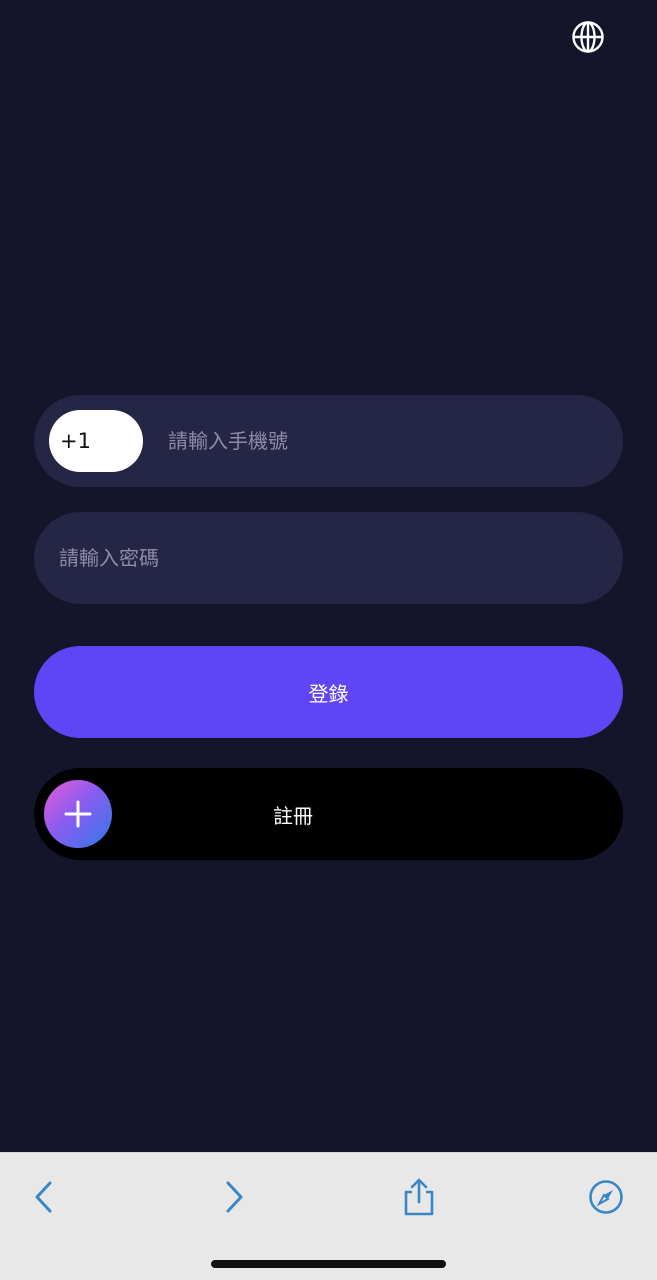 The image size is (657, 1280). I want to click on password-field, so click(328, 558).